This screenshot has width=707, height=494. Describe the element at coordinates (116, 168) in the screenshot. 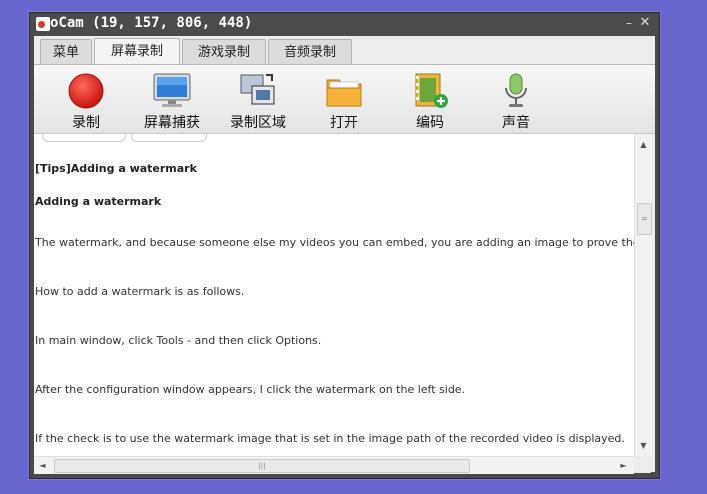

I see `tips-heading: [Tips]Adding a watermark` at that location.